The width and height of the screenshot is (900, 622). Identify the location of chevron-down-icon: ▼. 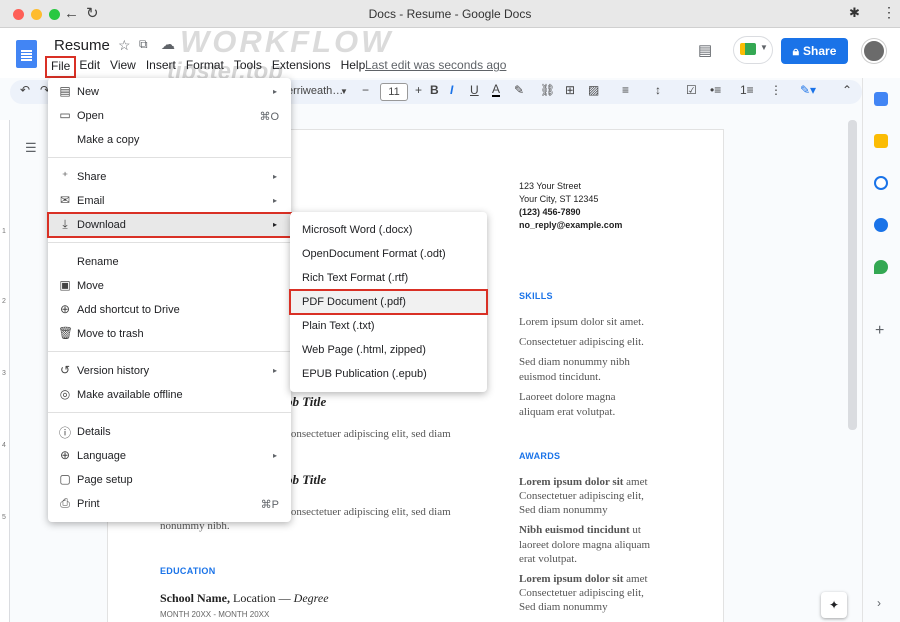
(344, 91).